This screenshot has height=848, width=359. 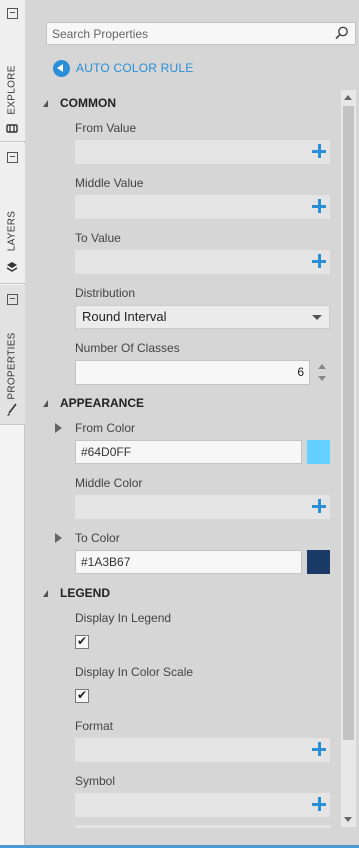 I want to click on tab-layers-label: LAYERS, so click(x=12, y=231).